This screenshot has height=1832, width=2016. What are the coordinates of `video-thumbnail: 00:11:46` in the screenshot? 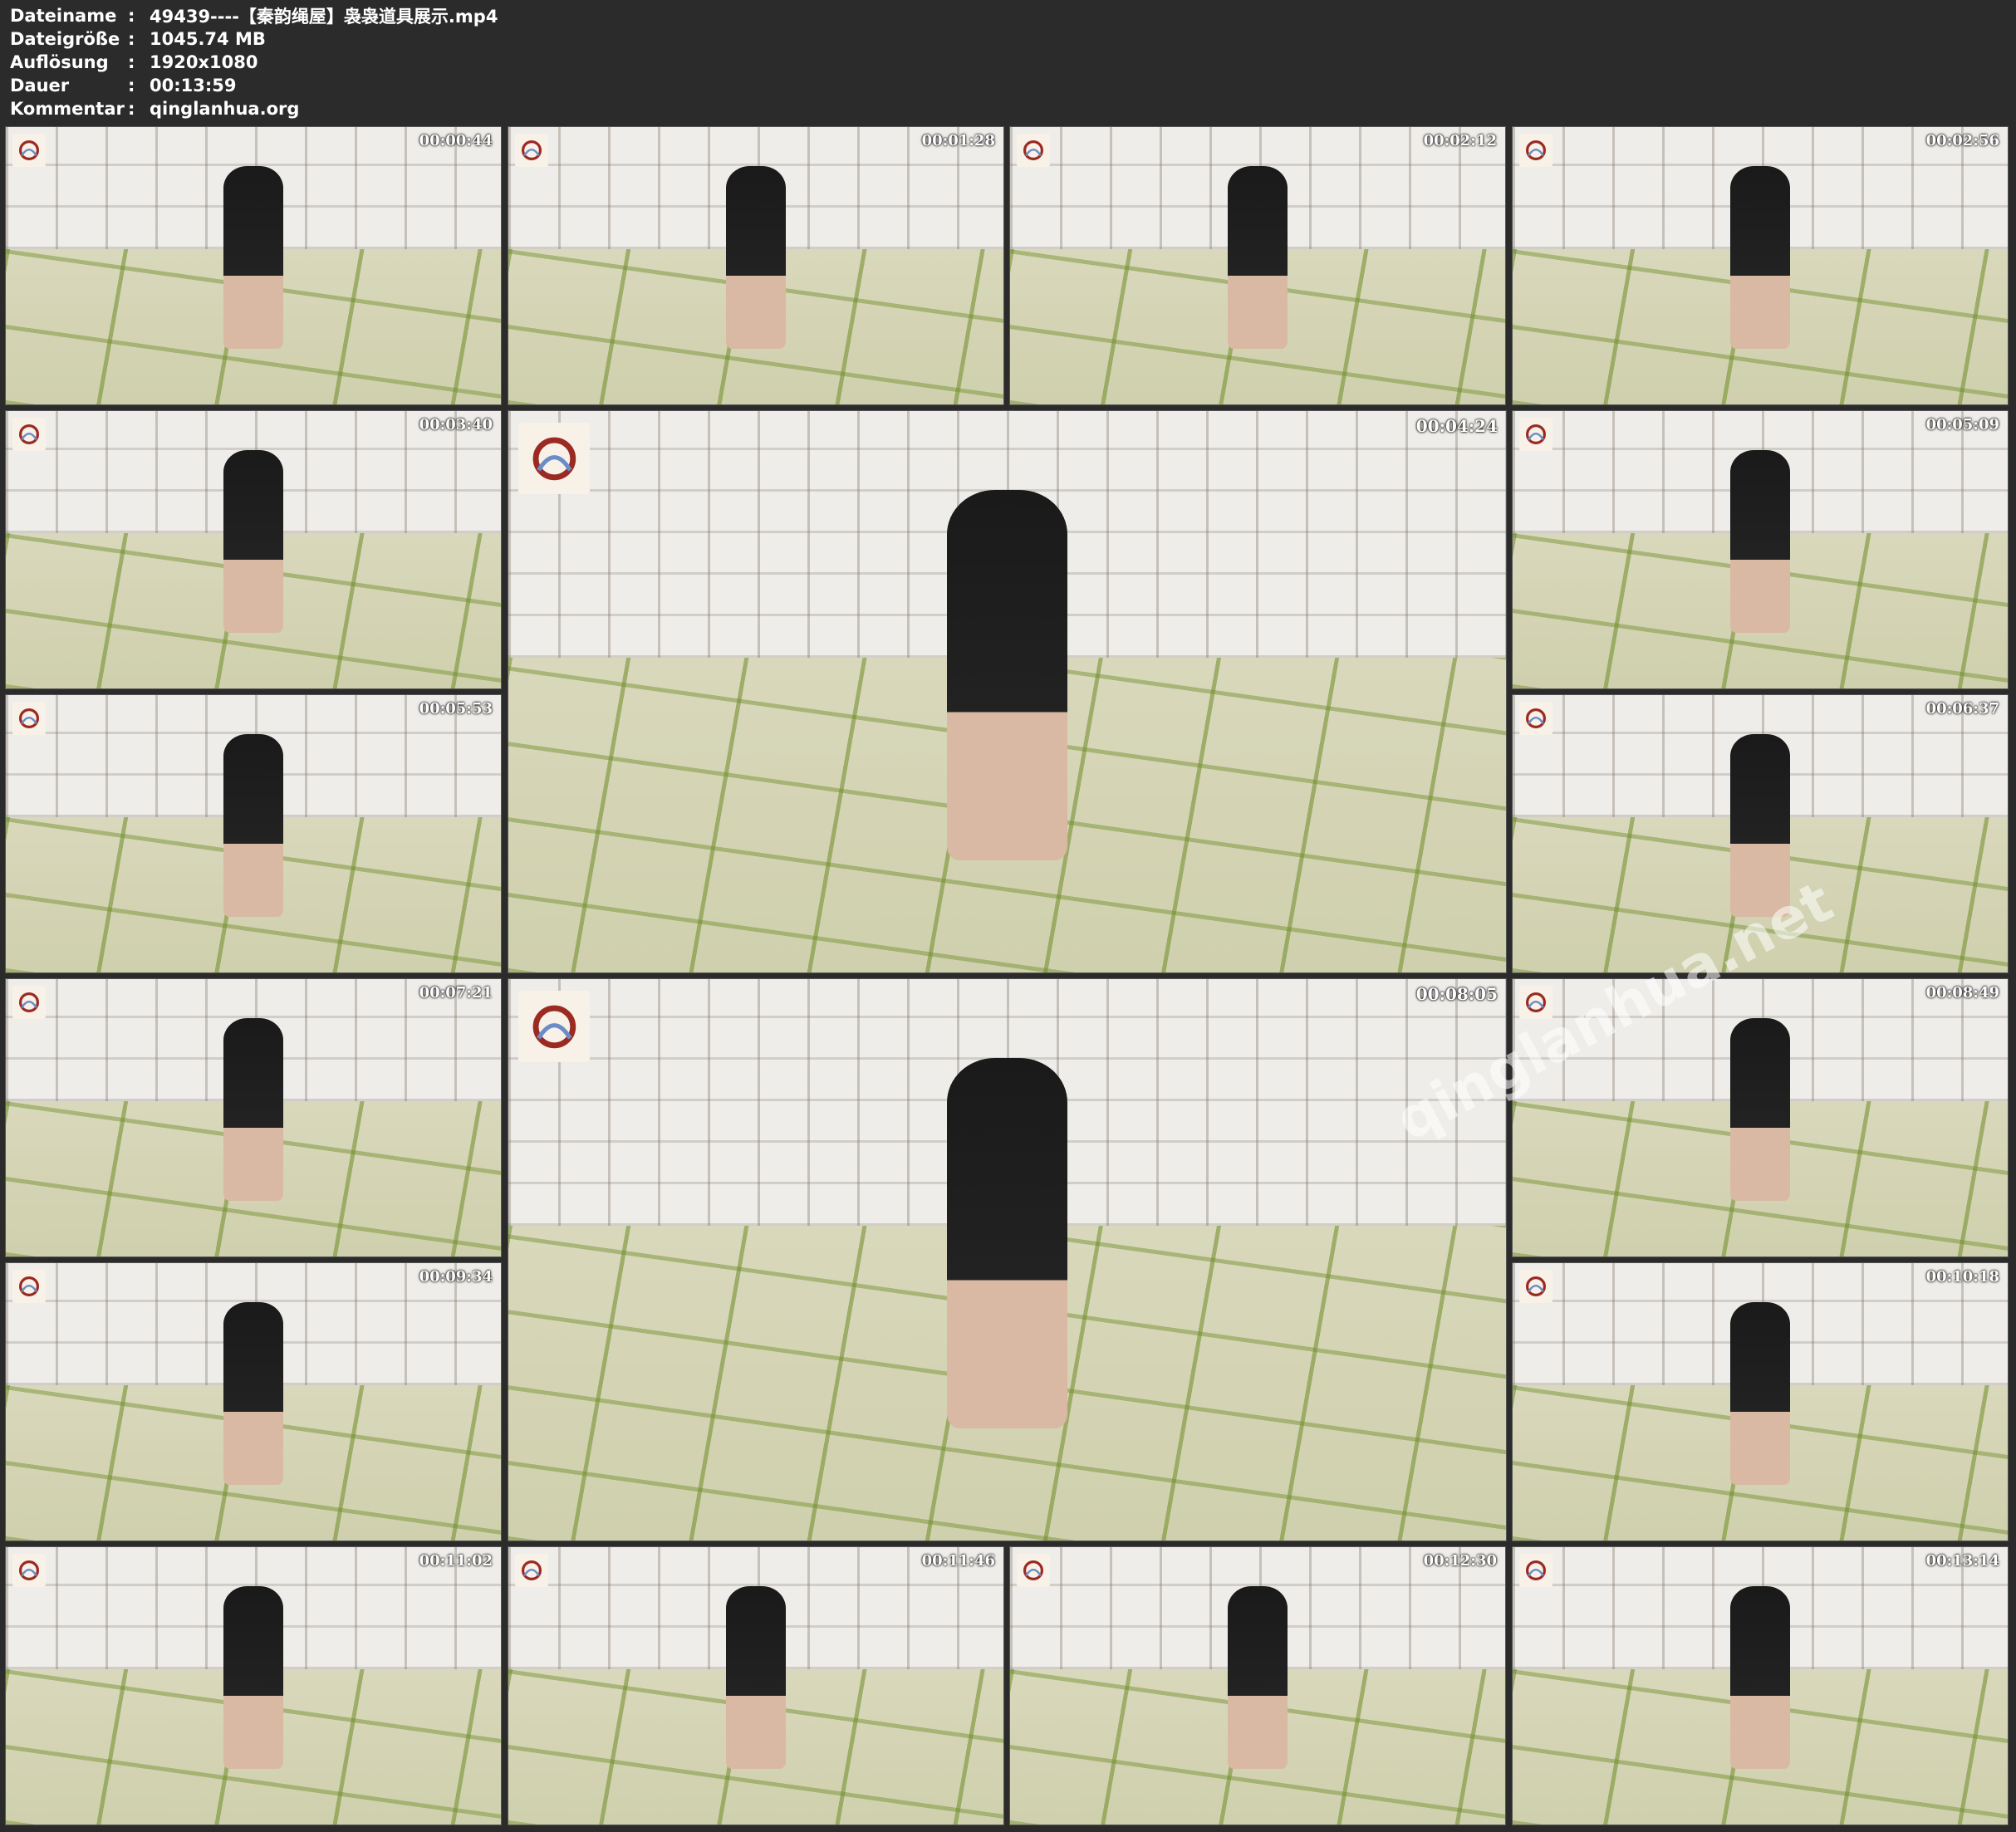 It's located at (756, 1685).